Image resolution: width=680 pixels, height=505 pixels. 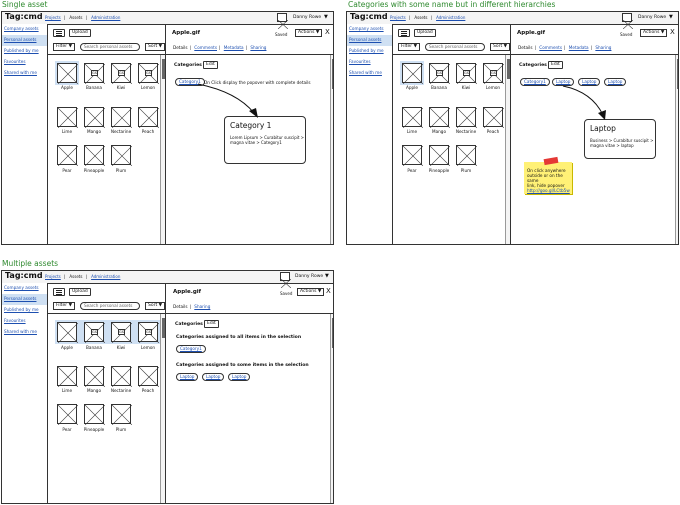 What do you see at coordinates (549, 190) in the screenshot?
I see `sticky-link: http://goo.gl/LCtb5w` at bounding box center [549, 190].